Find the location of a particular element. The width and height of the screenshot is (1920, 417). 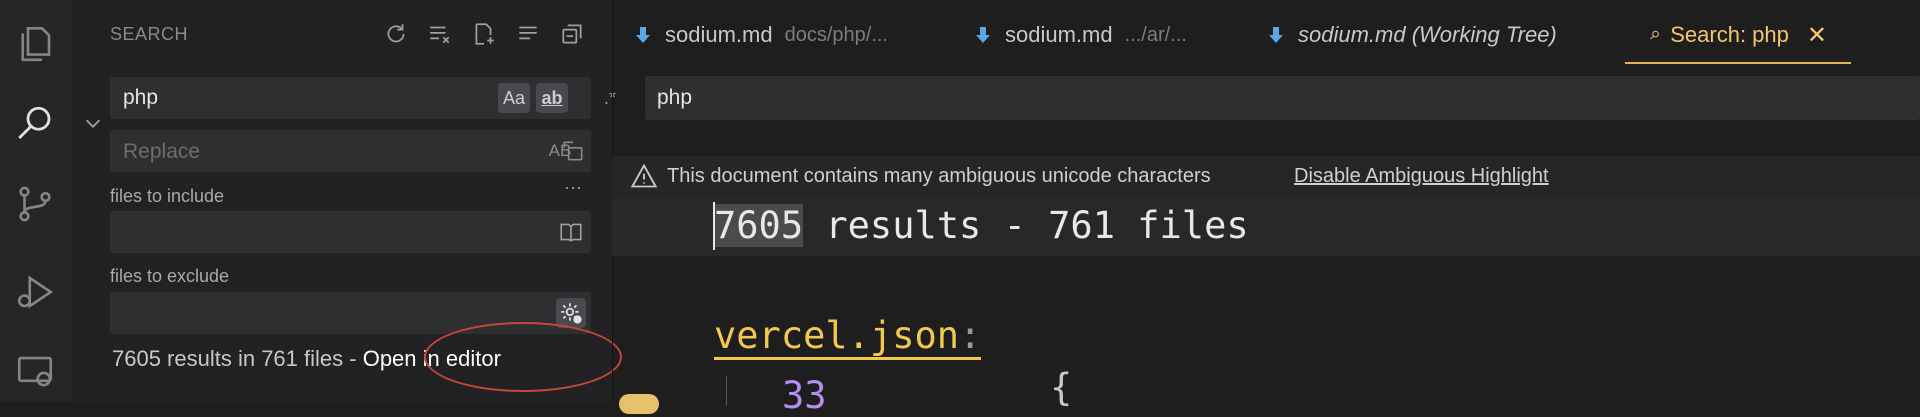

refresh-icon is located at coordinates (396, 34).